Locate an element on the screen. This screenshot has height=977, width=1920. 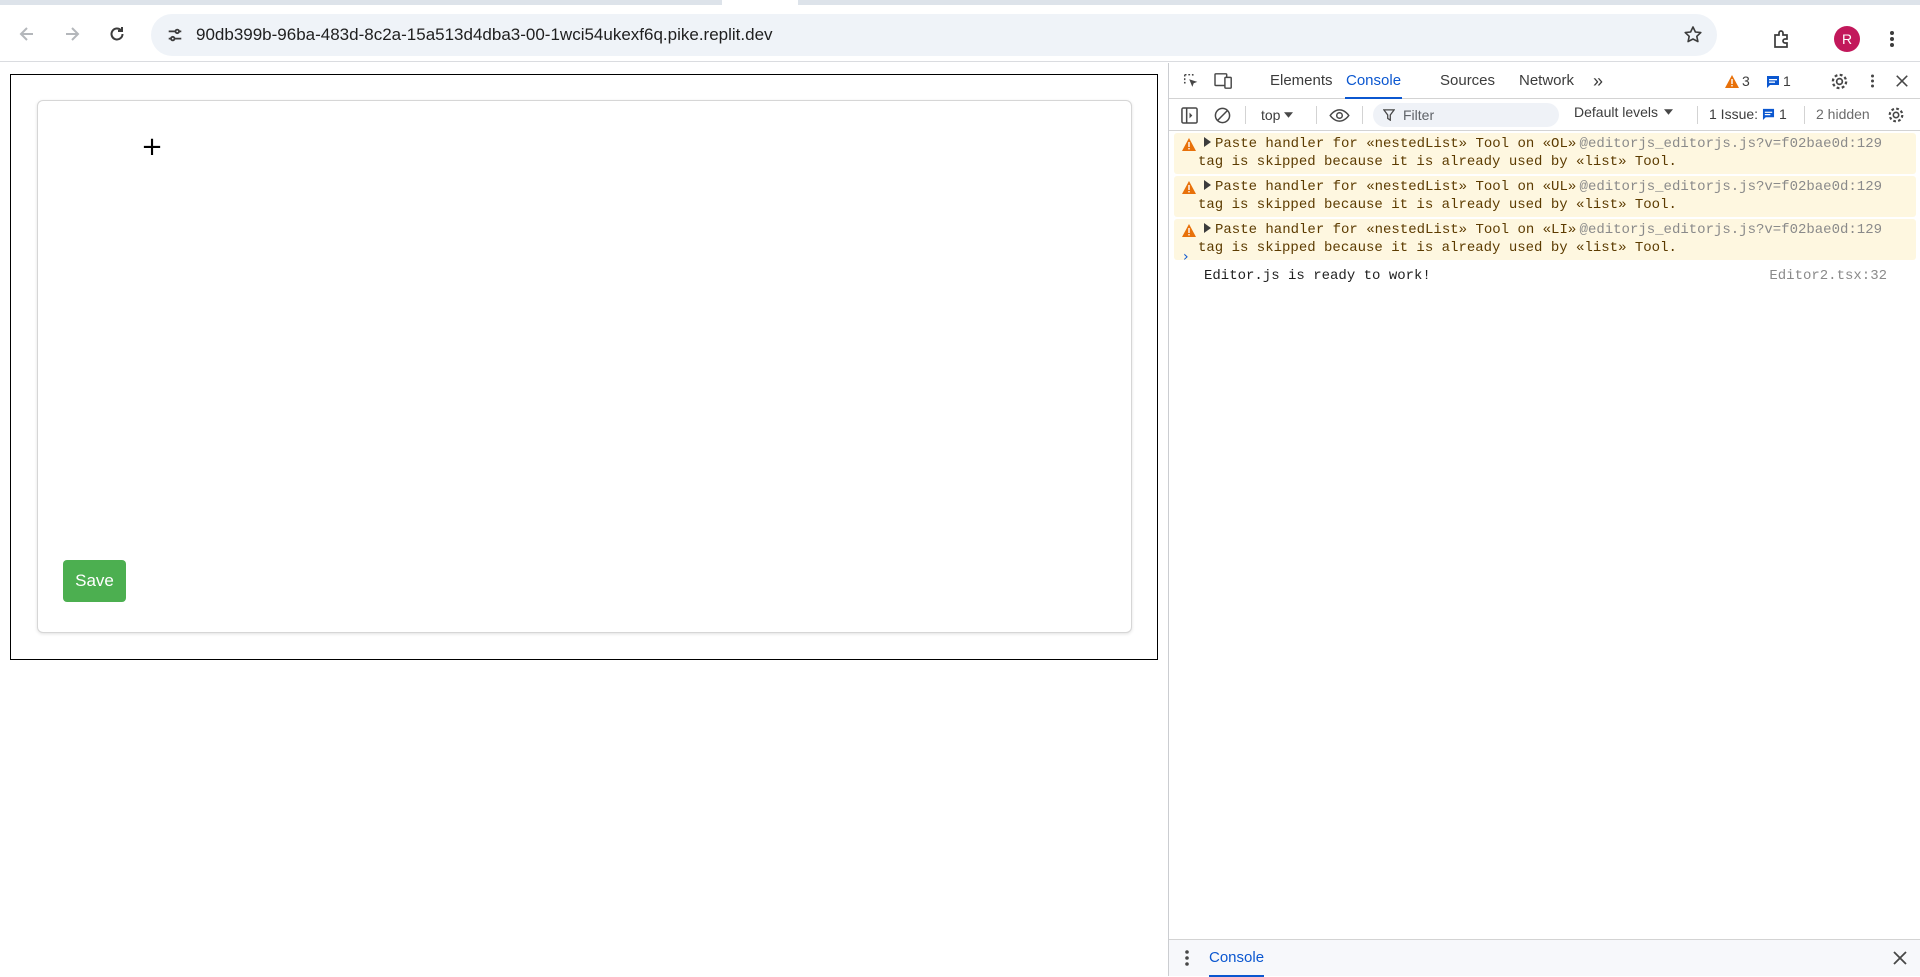
console-prompt-chevron-icon: › is located at coordinates (1186, 257).